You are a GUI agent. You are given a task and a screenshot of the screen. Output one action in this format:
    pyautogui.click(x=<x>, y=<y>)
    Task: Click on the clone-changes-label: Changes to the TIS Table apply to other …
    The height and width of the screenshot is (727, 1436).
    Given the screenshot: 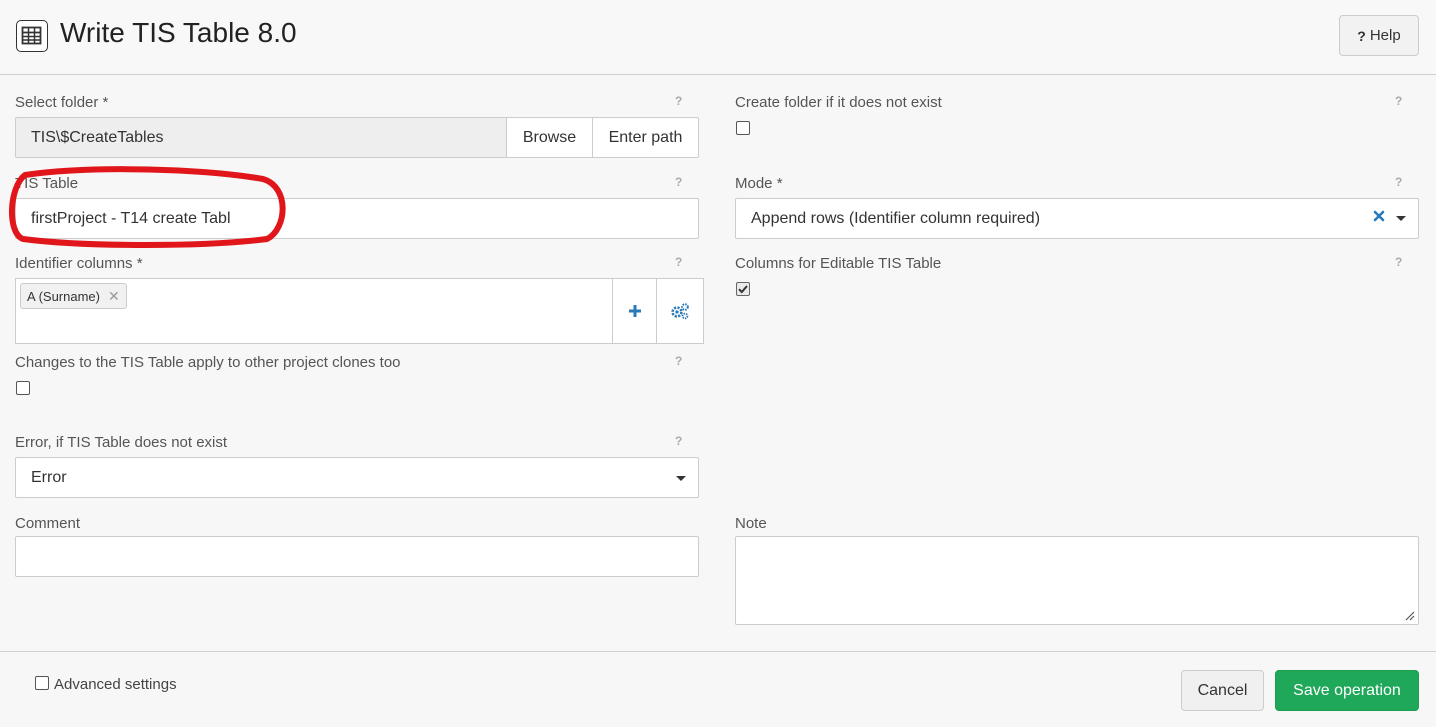 What is the action you would take?
    pyautogui.click(x=208, y=362)
    